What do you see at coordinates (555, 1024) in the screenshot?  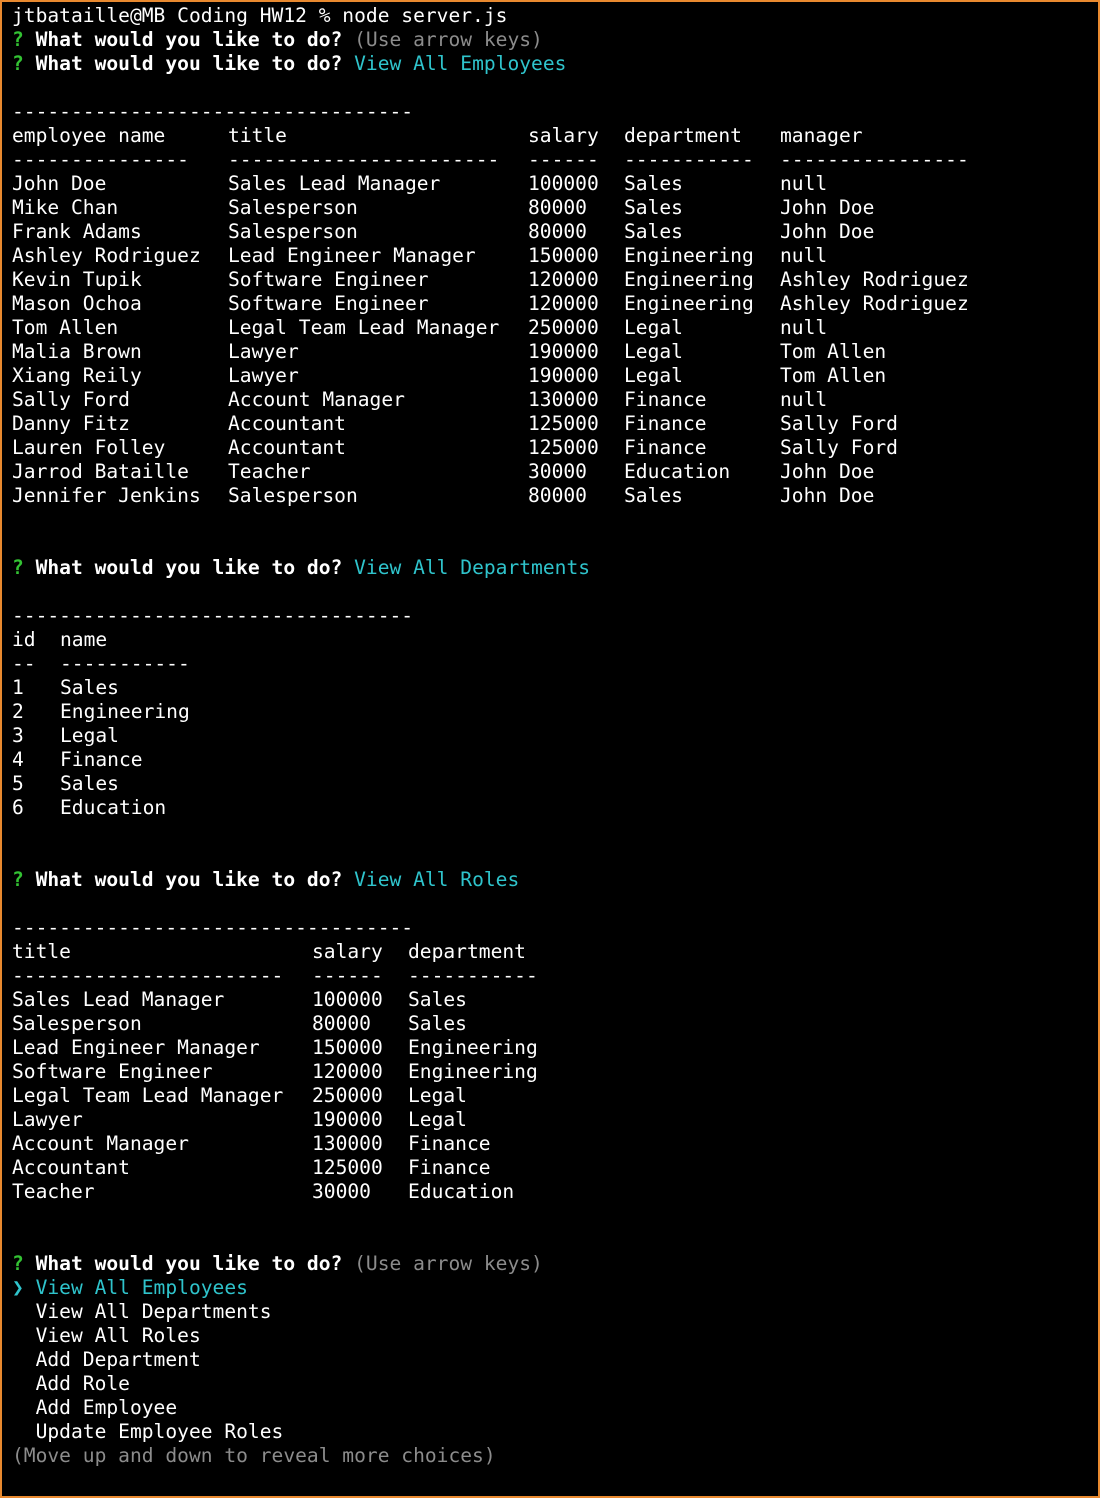 I see `table-row: Salesperson 80000 Sales` at bounding box center [555, 1024].